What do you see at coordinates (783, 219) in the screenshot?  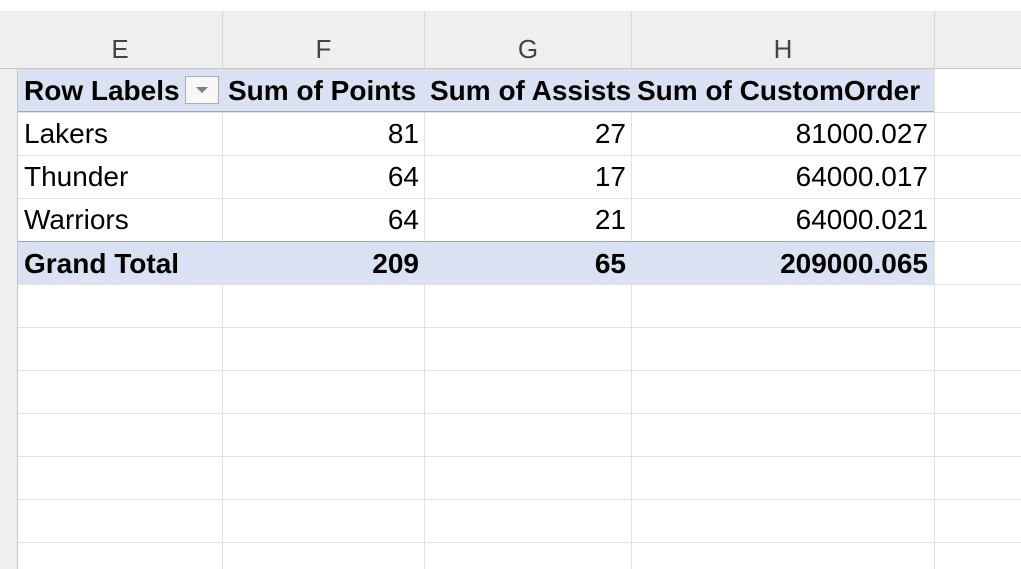 I see `customorder-value: 64000.021` at bounding box center [783, 219].